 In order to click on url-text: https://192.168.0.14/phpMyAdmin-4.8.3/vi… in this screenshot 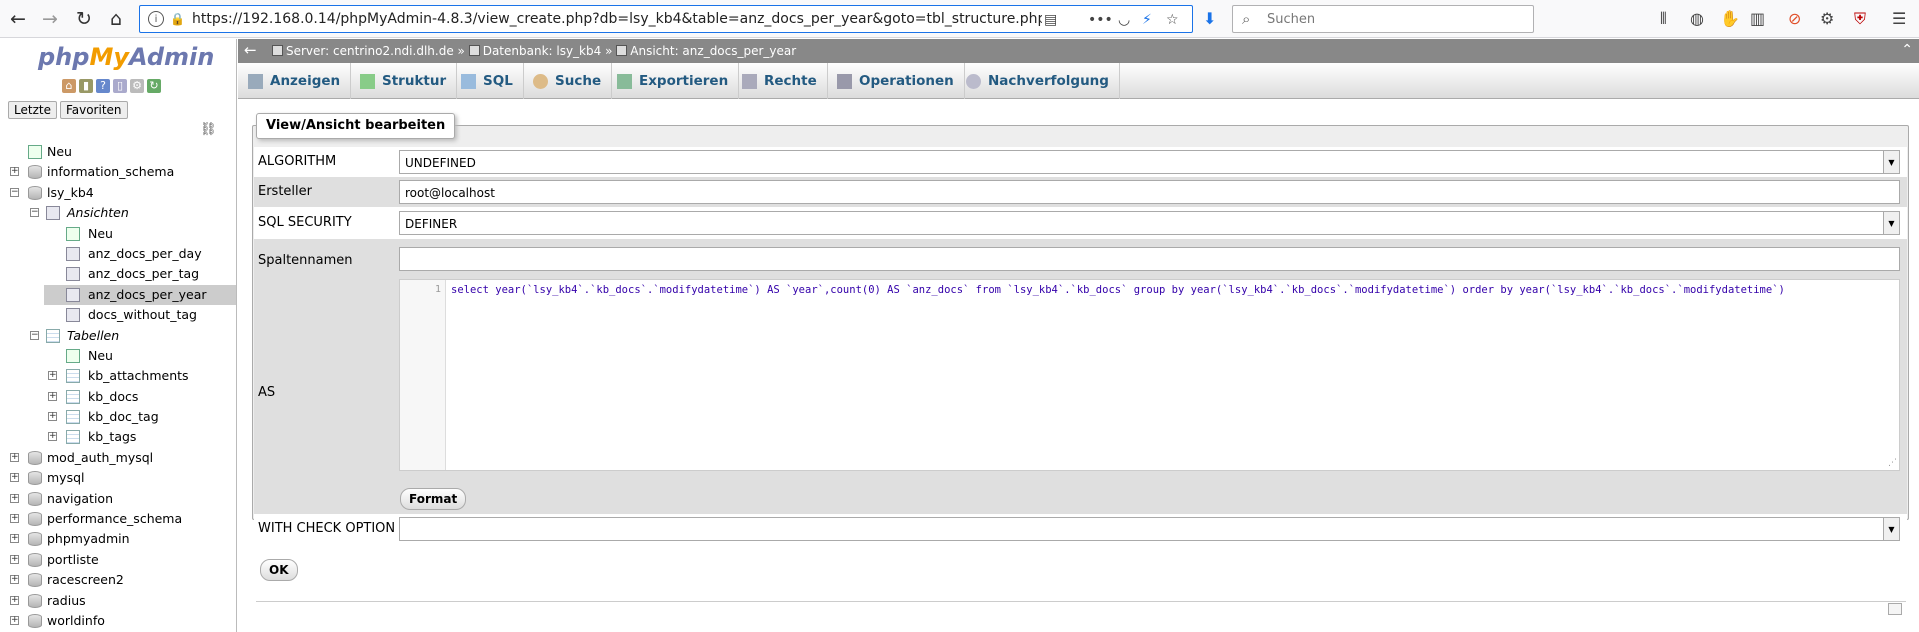, I will do `click(617, 19)`.